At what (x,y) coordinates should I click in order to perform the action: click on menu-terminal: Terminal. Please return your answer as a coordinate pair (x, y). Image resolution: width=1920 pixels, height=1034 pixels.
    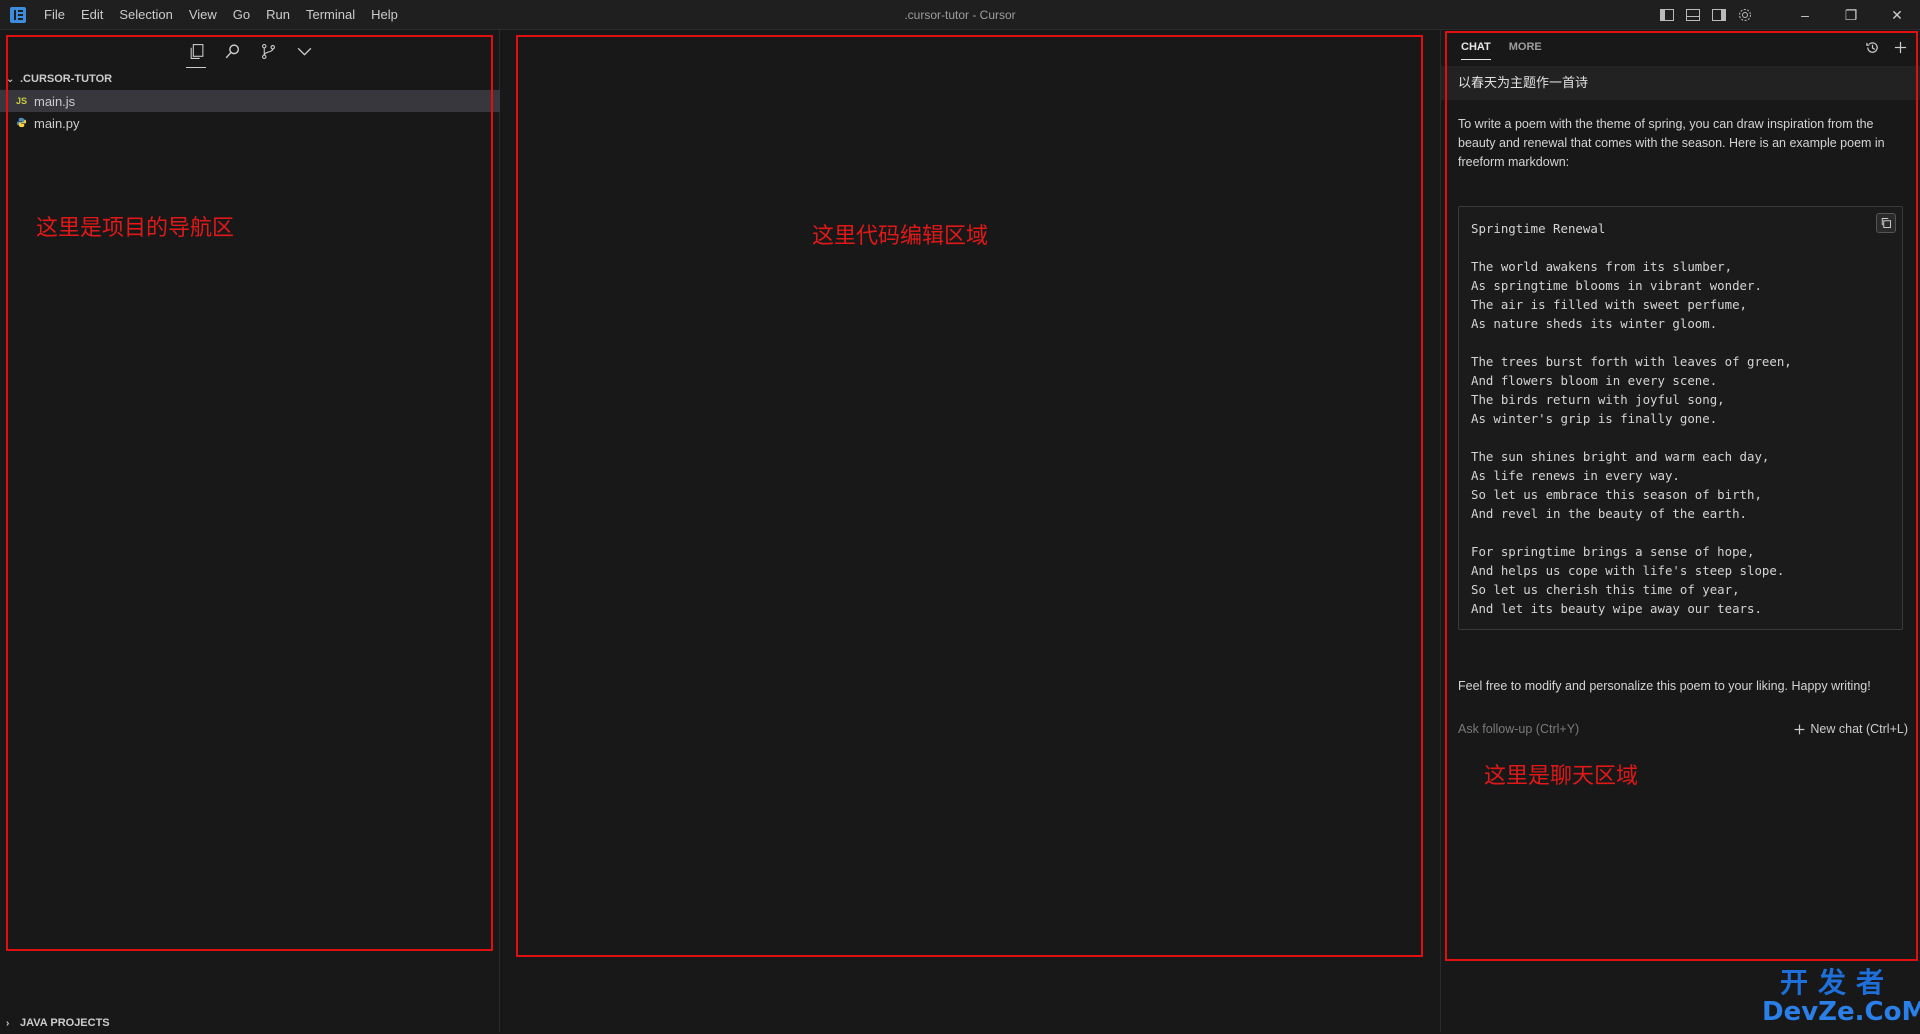
    Looking at the image, I should click on (330, 15).